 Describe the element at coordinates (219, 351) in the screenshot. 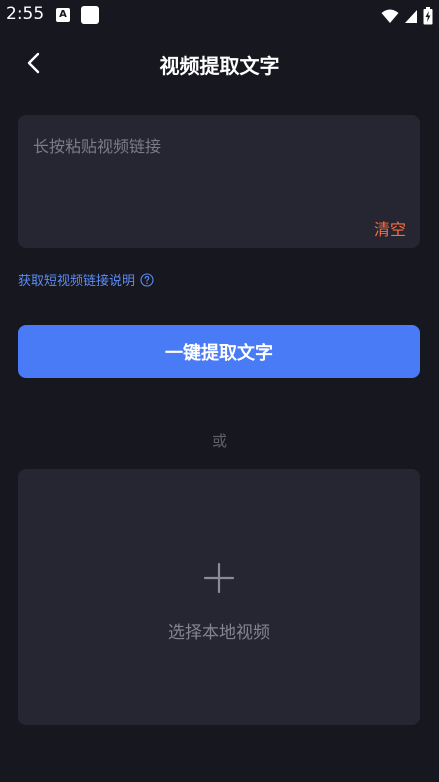

I see `extract-text-button: 一键提取文字` at that location.